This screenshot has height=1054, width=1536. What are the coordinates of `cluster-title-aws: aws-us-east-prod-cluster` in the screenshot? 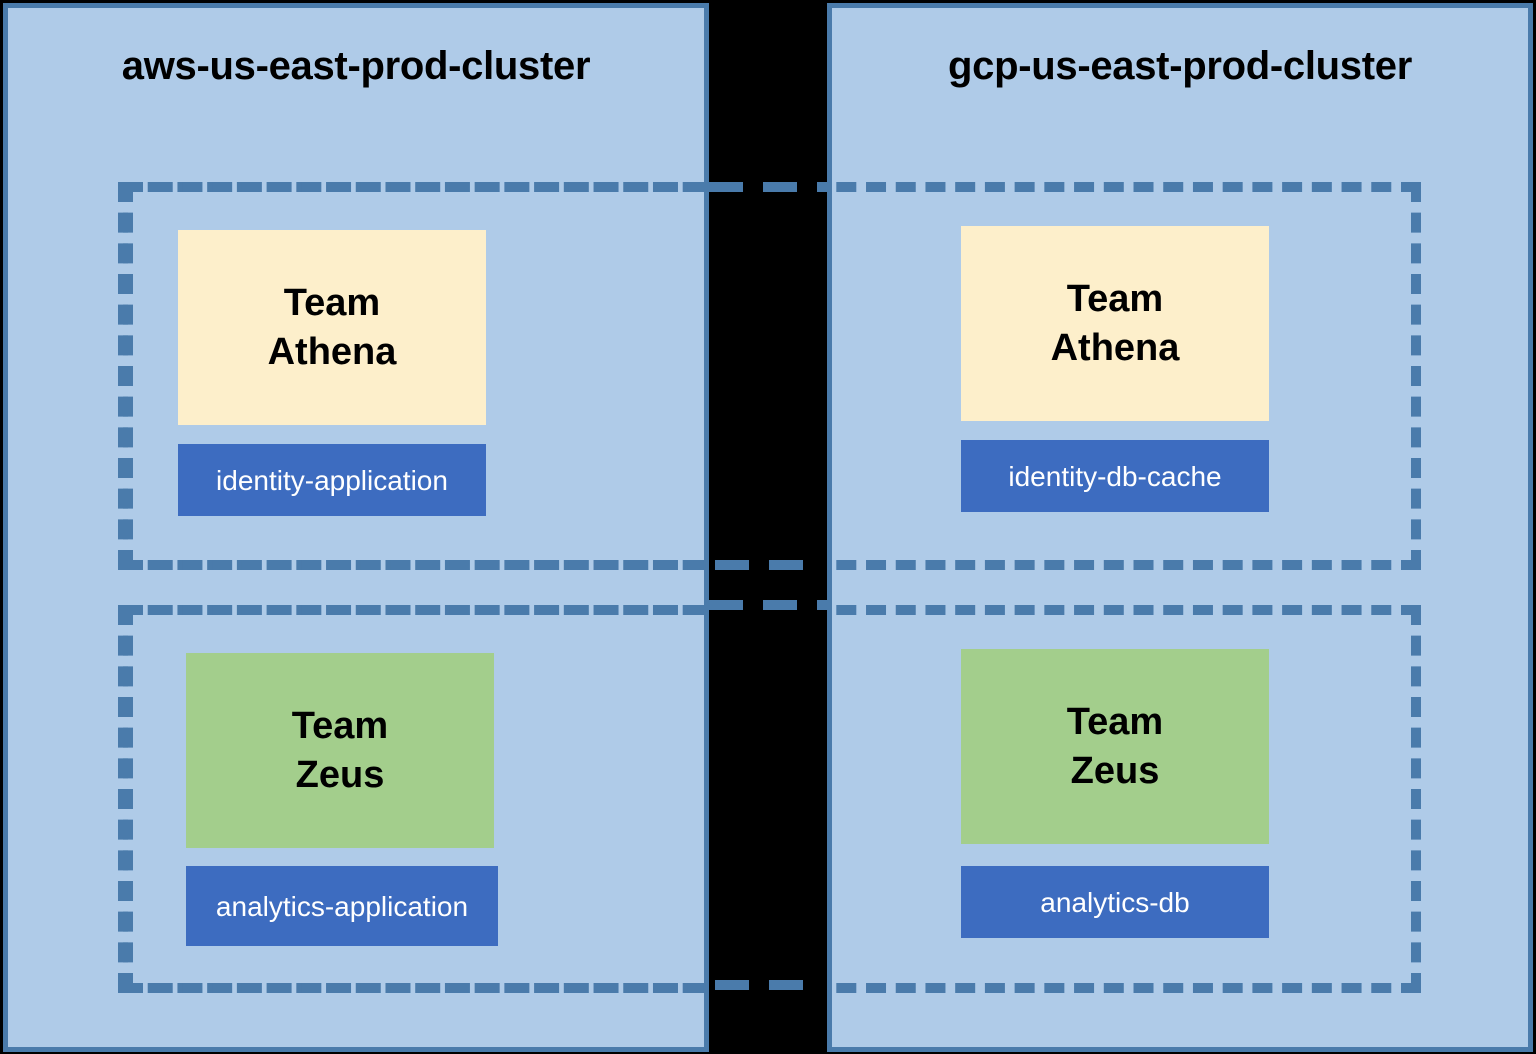 It's located at (356, 66).